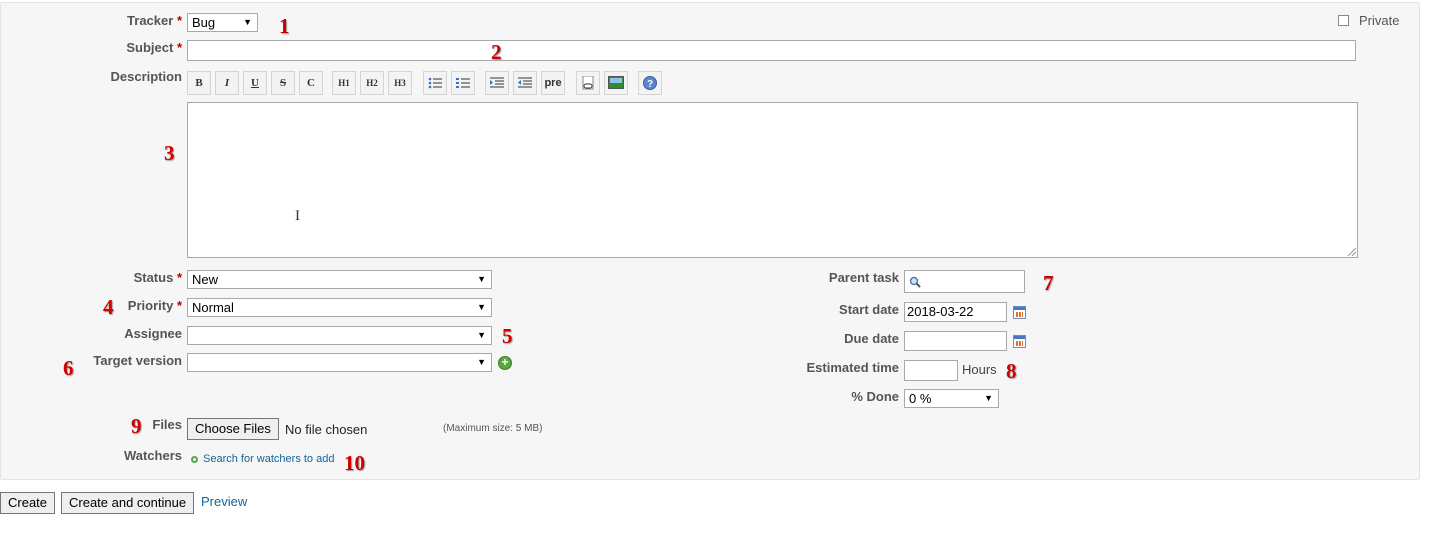 This screenshot has height=537, width=1430. Describe the element at coordinates (869, 309) in the screenshot. I see `start-date-label: Start date` at that location.